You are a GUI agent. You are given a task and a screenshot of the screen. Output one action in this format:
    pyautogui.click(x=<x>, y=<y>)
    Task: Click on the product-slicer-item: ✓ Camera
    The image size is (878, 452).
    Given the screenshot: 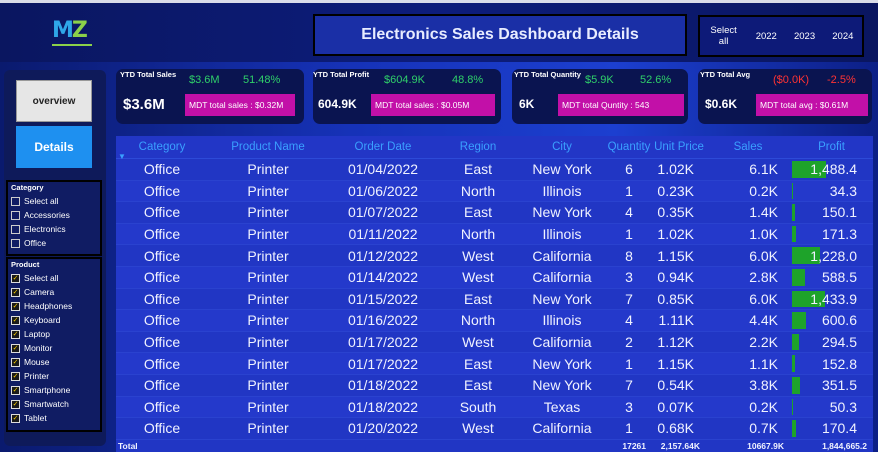 What is the action you would take?
    pyautogui.click(x=54, y=292)
    